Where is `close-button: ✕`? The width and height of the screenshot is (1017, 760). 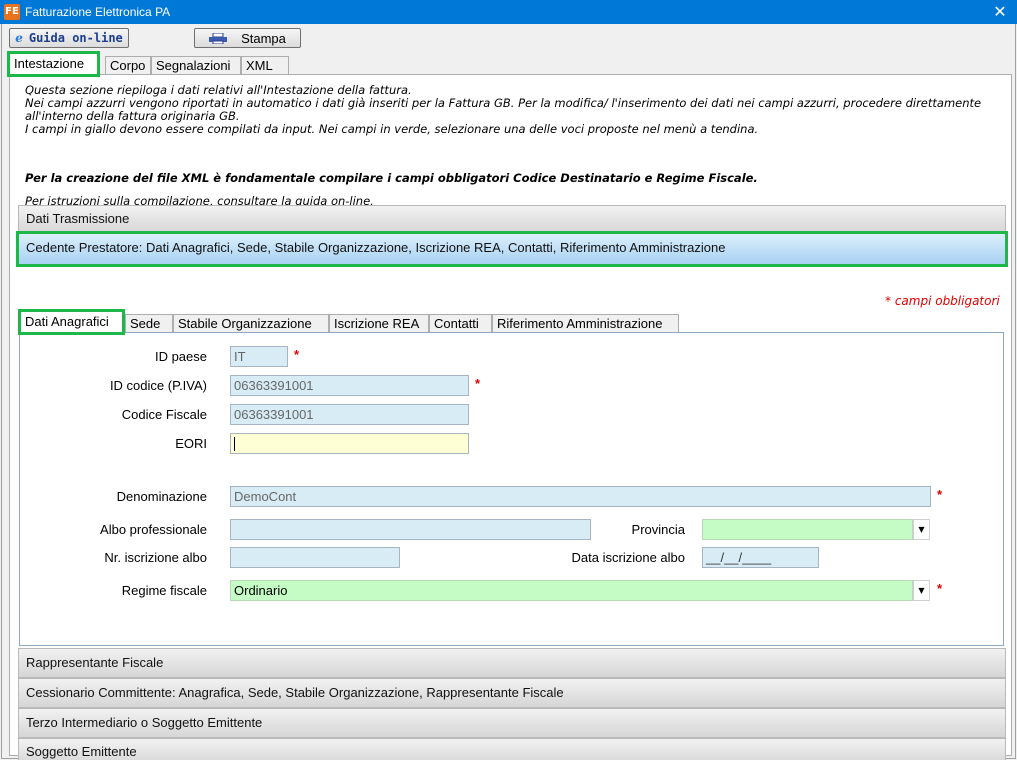
close-button: ✕ is located at coordinates (1000, 12).